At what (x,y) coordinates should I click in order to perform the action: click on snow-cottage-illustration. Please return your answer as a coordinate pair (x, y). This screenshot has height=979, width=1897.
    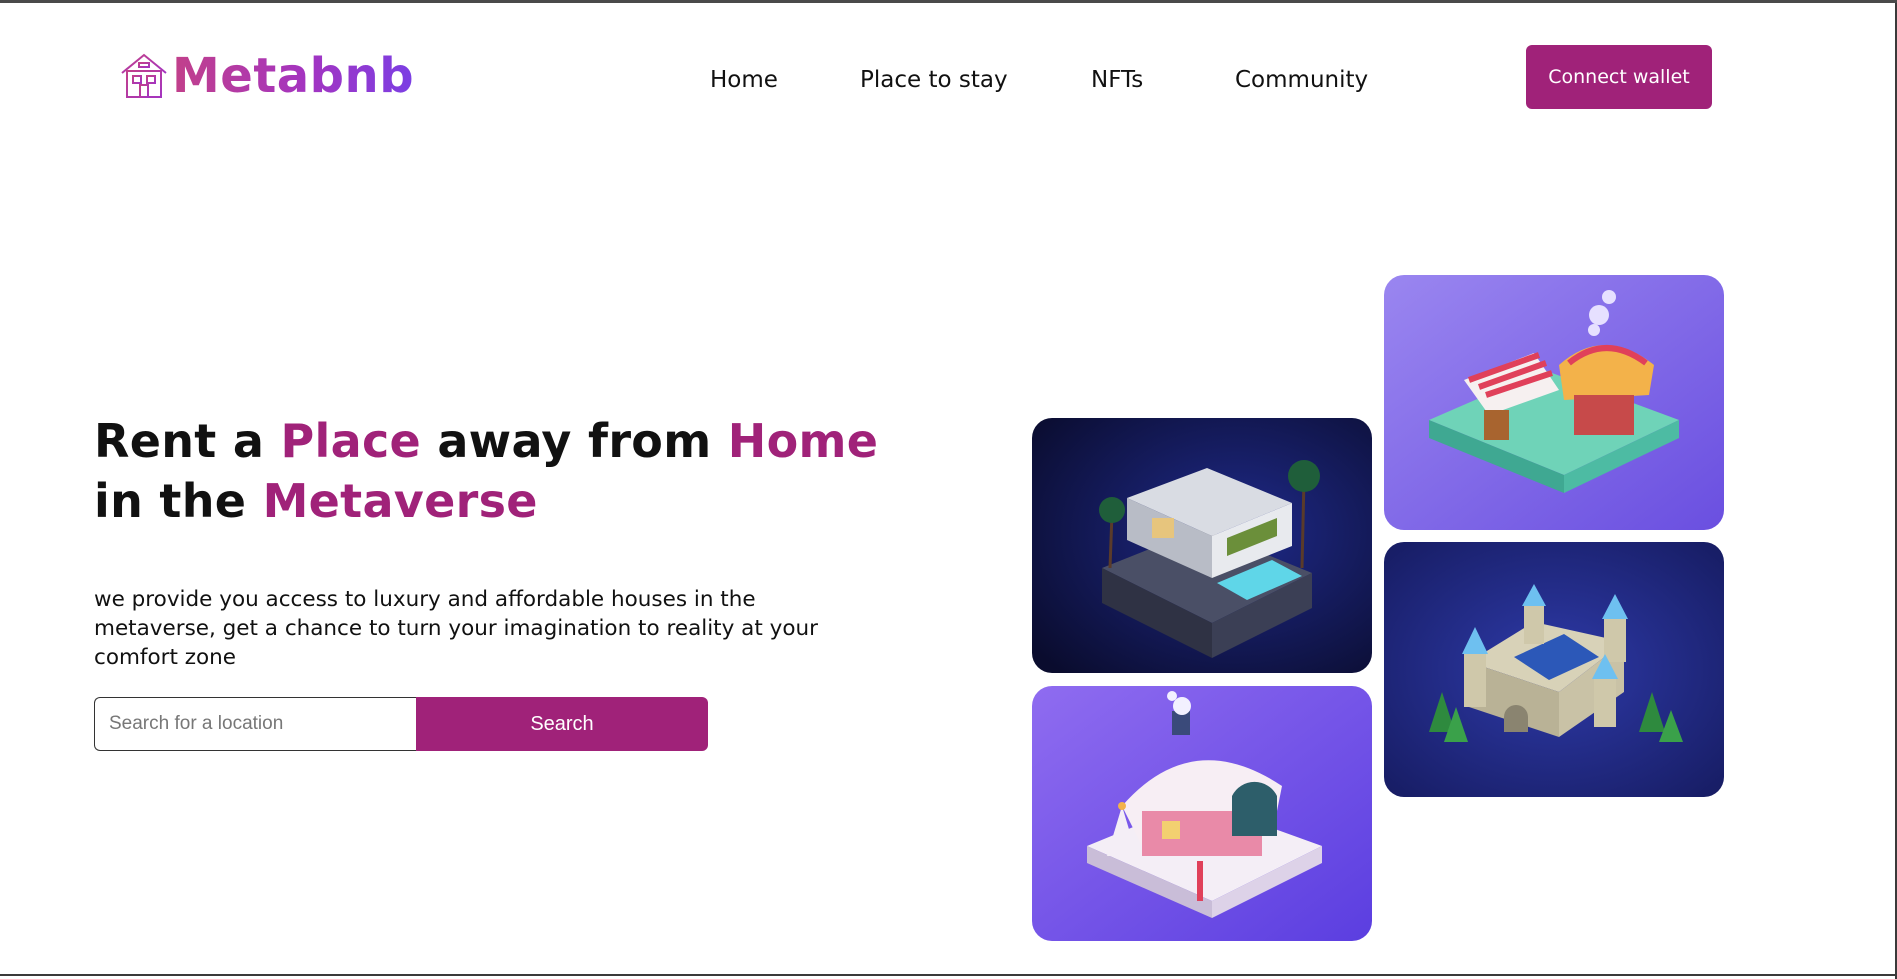
    Looking at the image, I should click on (1202, 813).